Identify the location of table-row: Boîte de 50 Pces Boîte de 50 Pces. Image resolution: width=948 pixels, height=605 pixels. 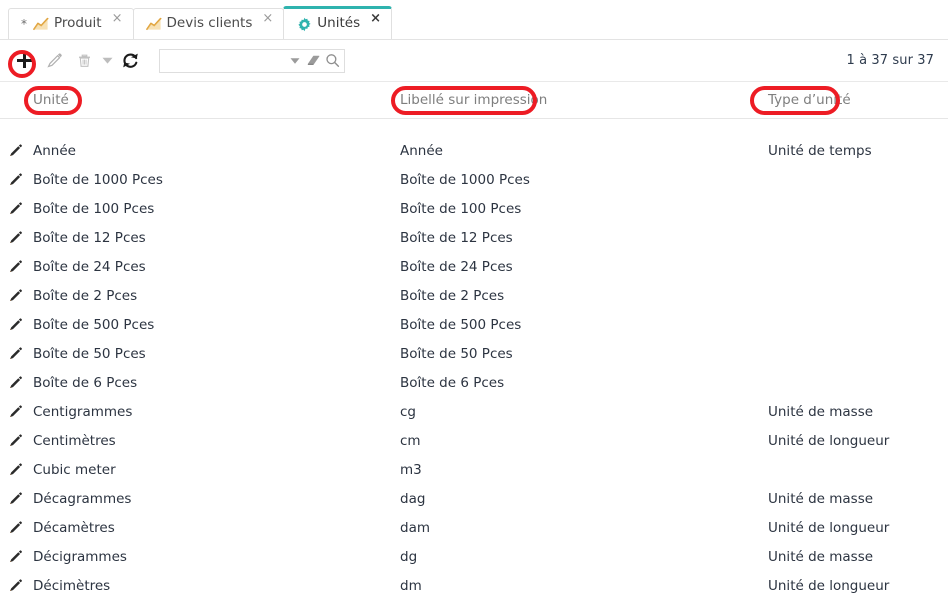
(474, 353).